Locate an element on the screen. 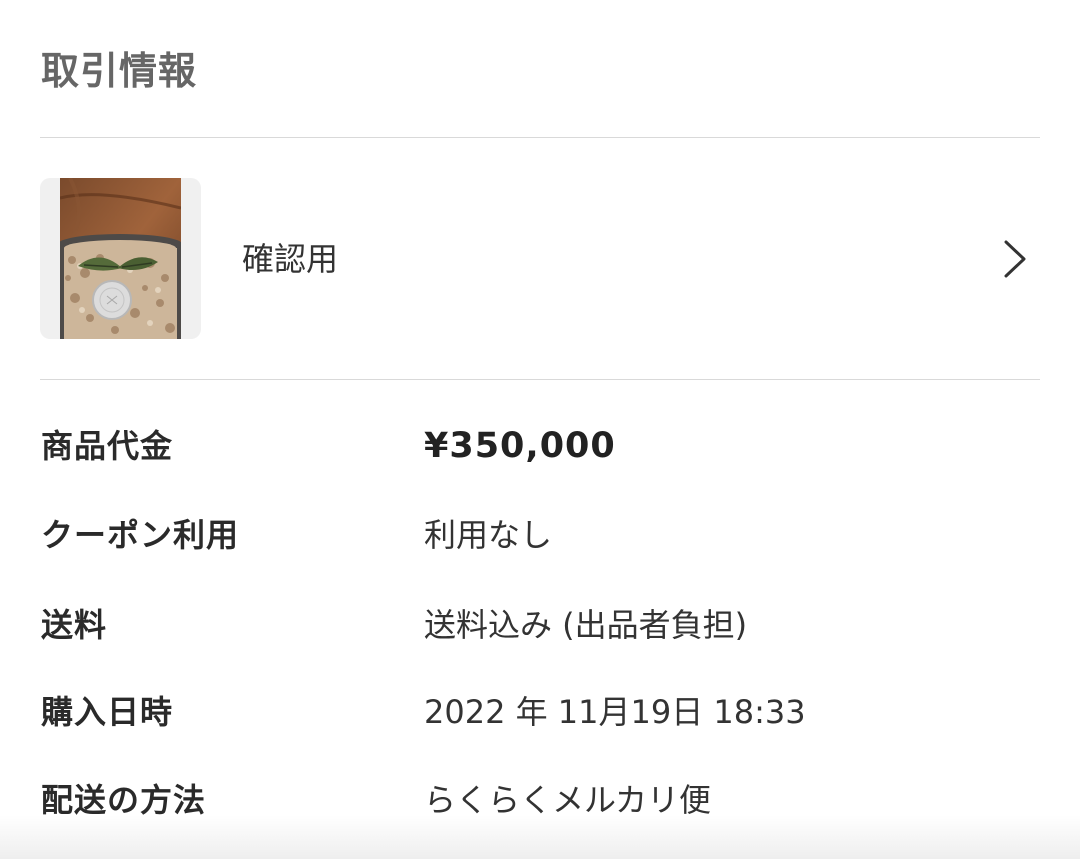 The width and height of the screenshot is (1080, 859). item-name: 確認用 is located at coordinates (290, 259).